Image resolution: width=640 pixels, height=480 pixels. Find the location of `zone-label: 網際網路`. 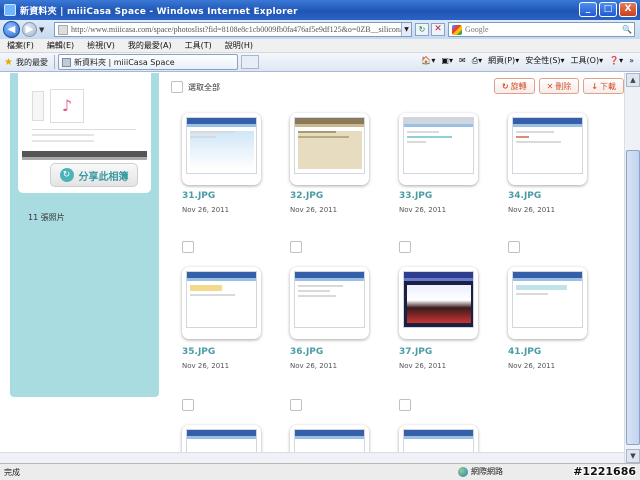

zone-label: 網際網路 is located at coordinates (487, 471).